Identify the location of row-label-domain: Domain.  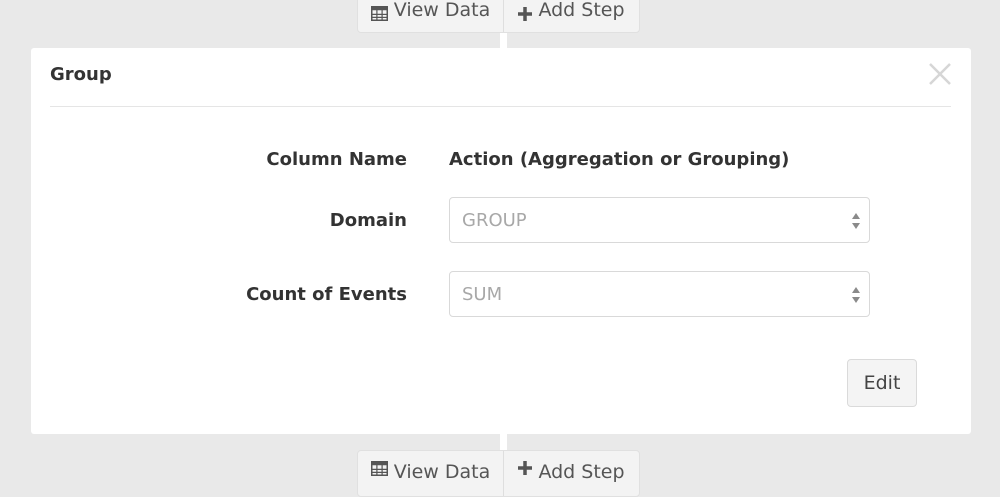
(368, 220).